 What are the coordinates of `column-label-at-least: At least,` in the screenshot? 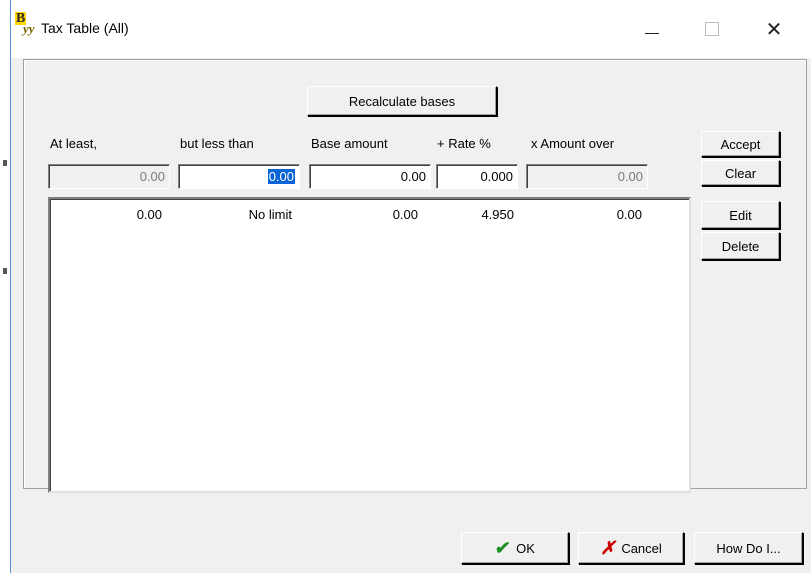 It's located at (73, 143).